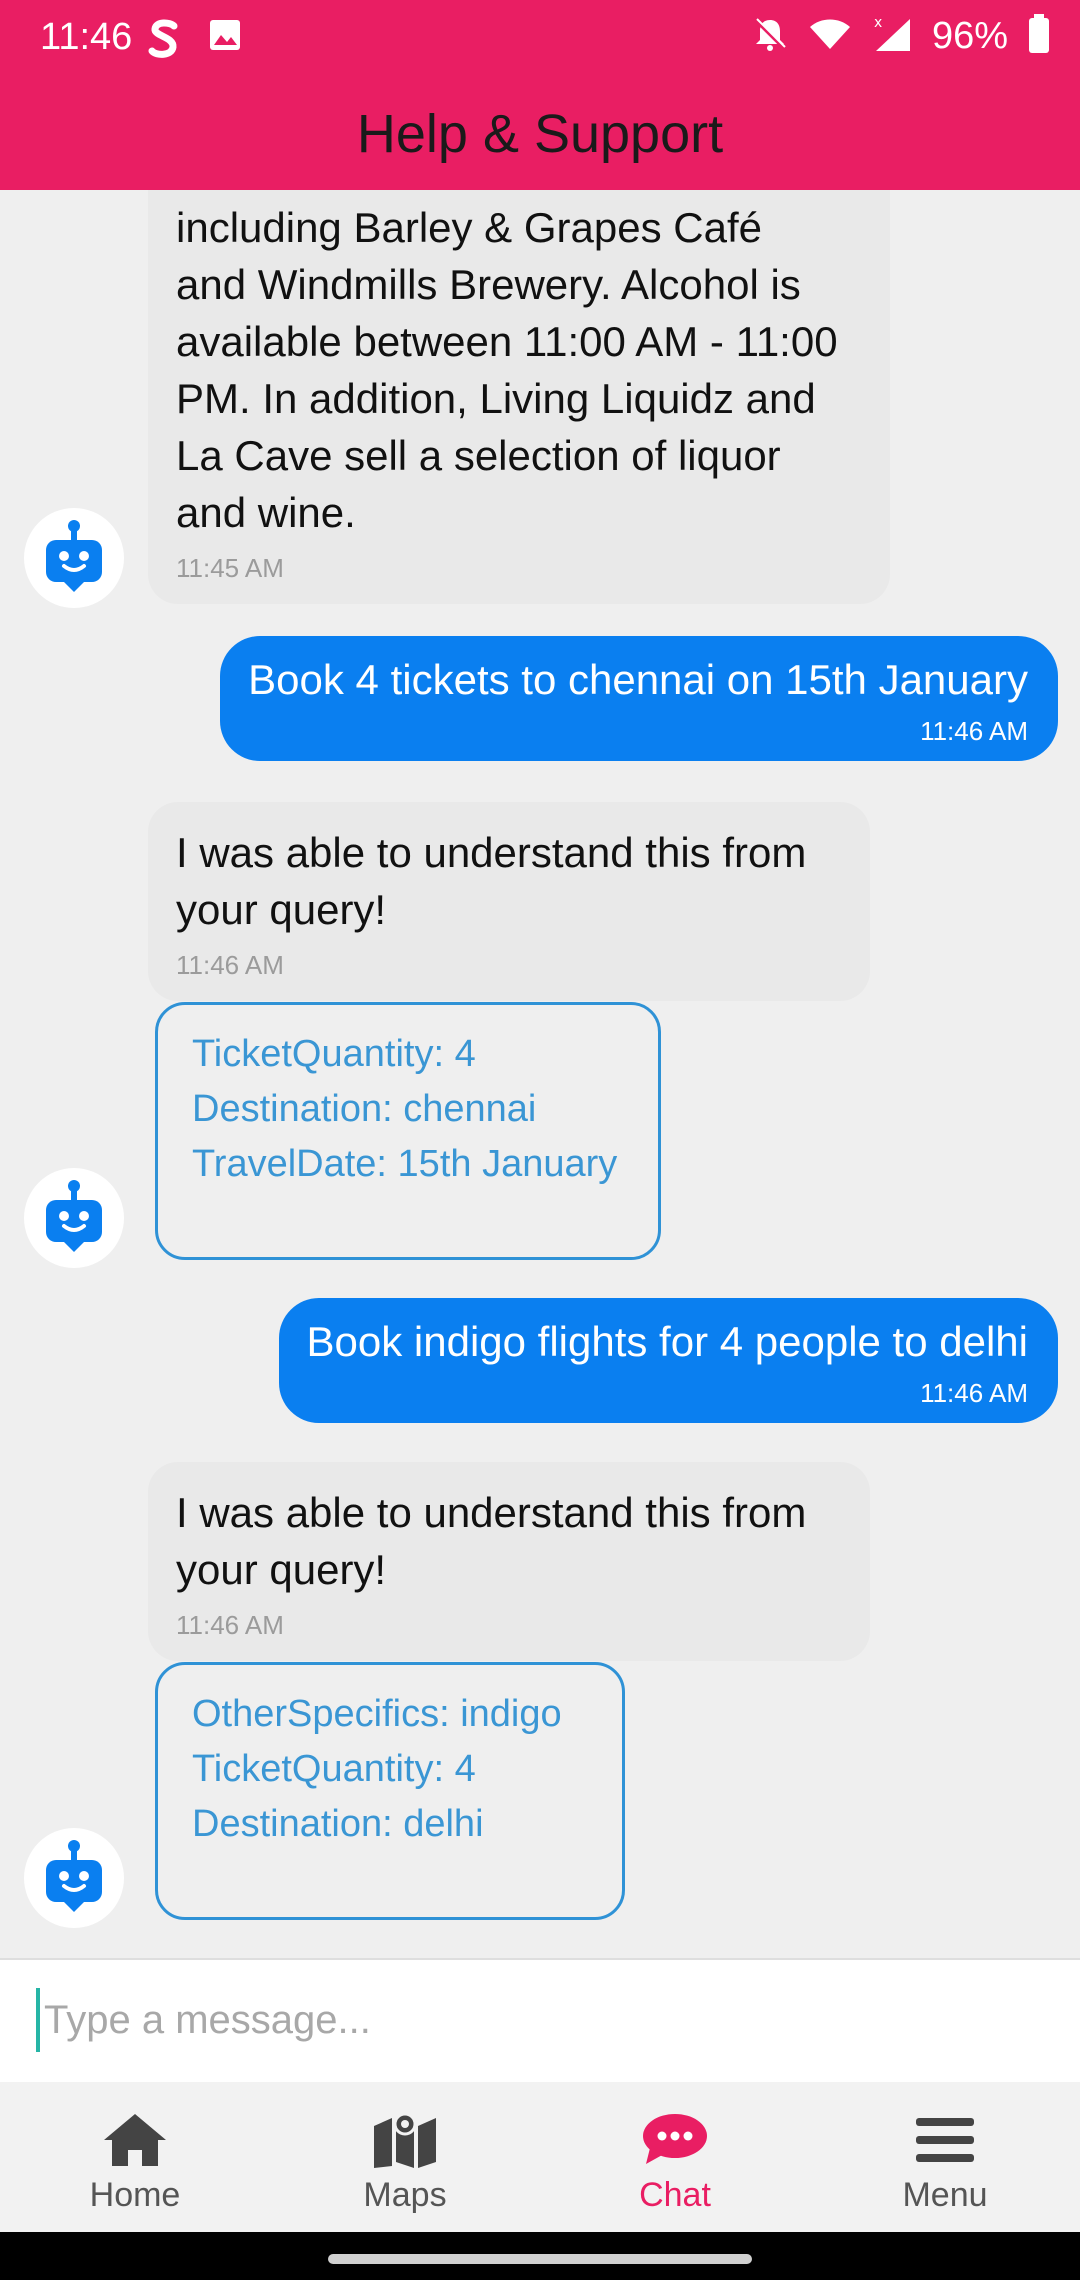 This screenshot has width=1080, height=2280. Describe the element at coordinates (405, 1164) in the screenshot. I see `card-line: TravelDate: 15th January` at that location.